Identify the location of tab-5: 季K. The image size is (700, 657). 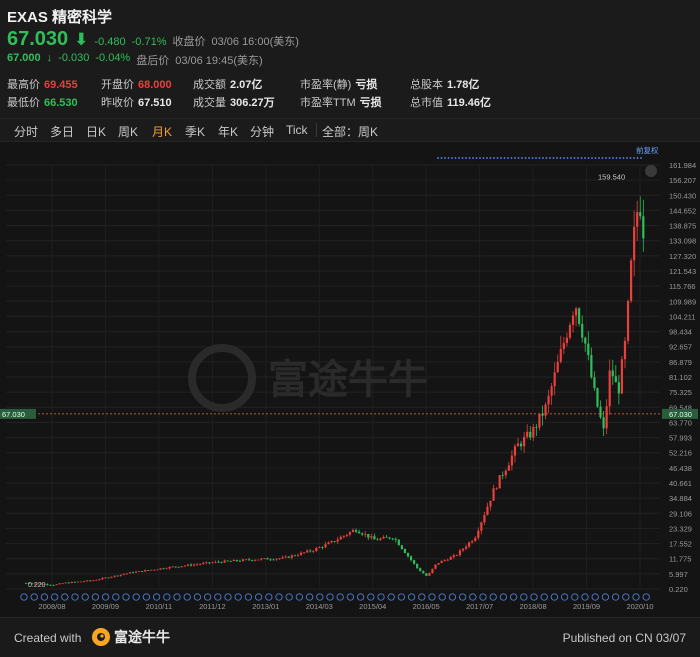
(195, 131).